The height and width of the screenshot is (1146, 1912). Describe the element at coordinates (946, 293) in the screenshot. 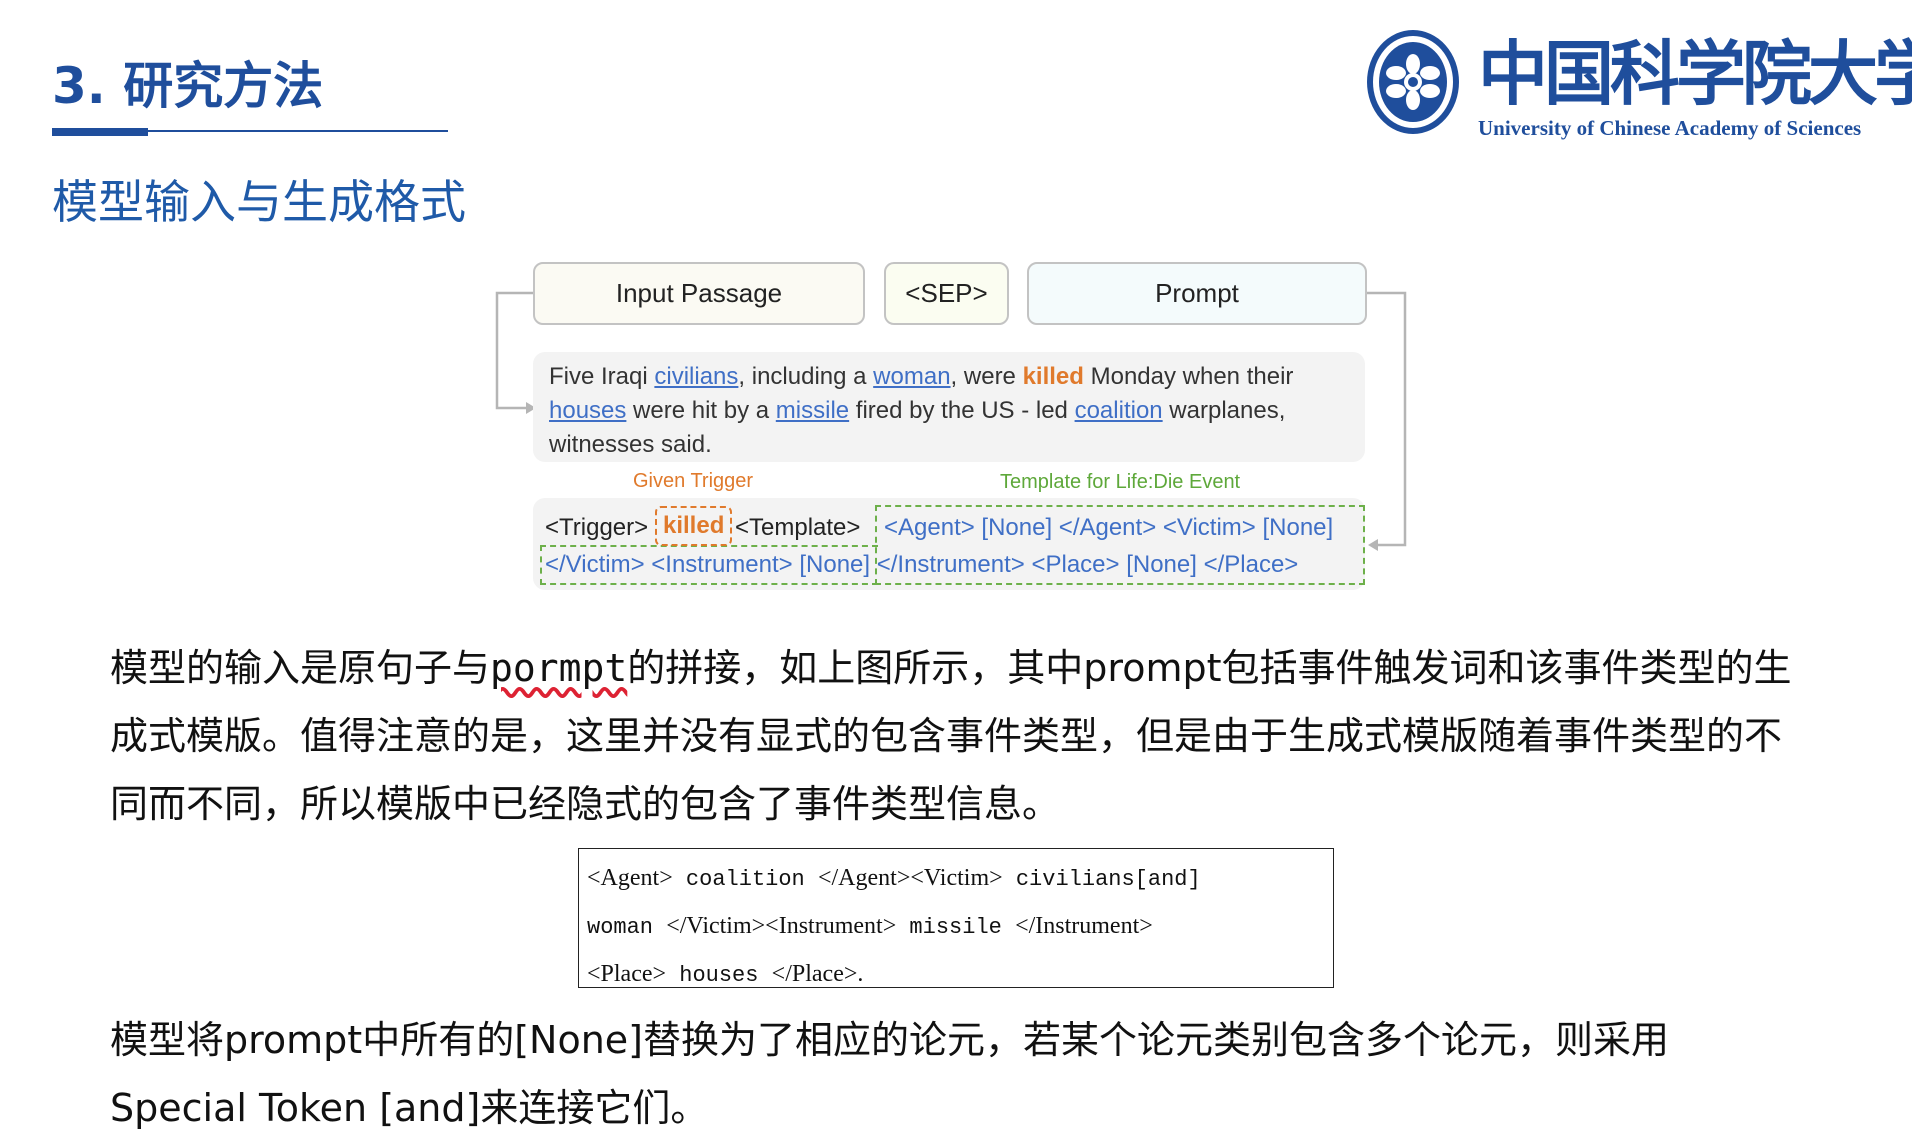

I see `sep-token-box: <SEP>` at that location.